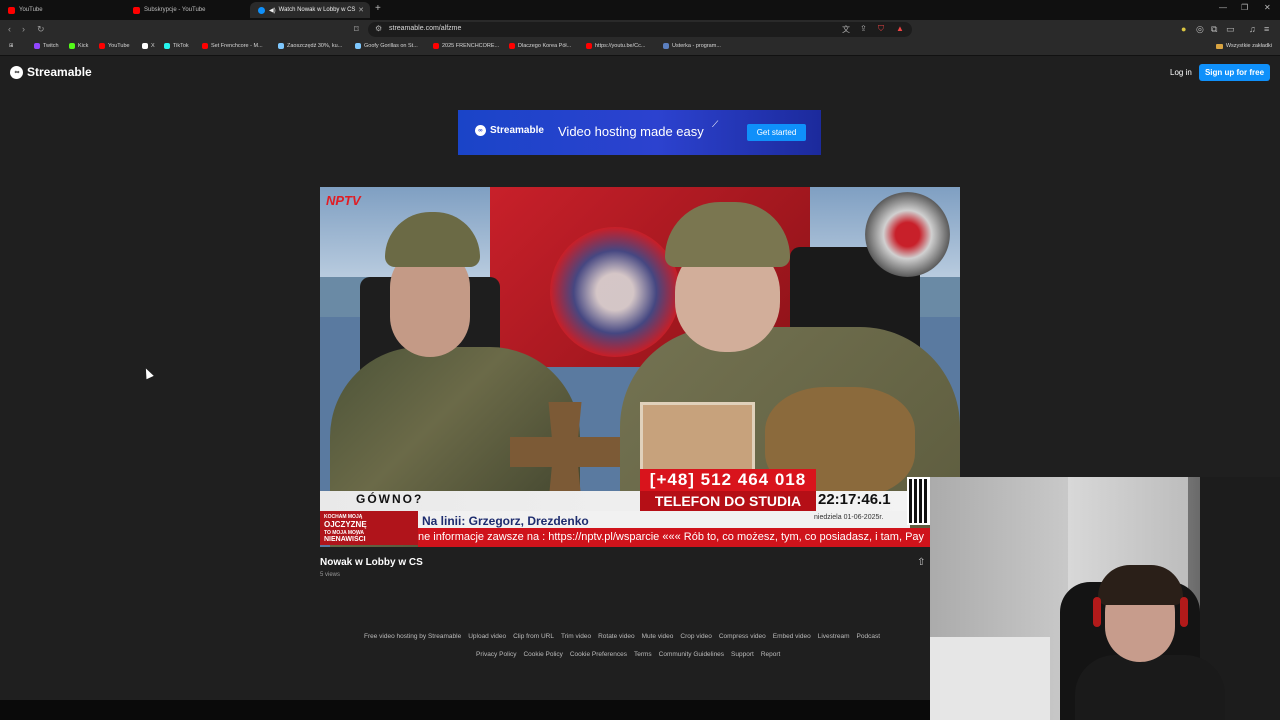 This screenshot has width=1280, height=720. Describe the element at coordinates (900, 28) in the screenshot. I see `rewards-icon: ▲` at that location.